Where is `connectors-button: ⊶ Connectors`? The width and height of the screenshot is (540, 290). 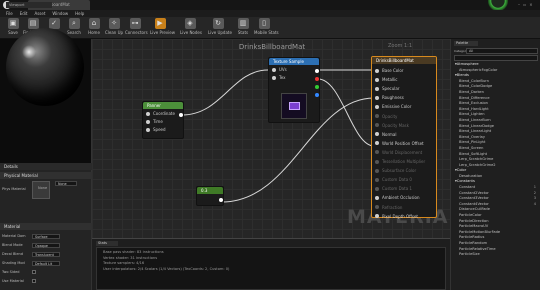 connectors-button: ⊶ Connectors is located at coordinates (136, 28).